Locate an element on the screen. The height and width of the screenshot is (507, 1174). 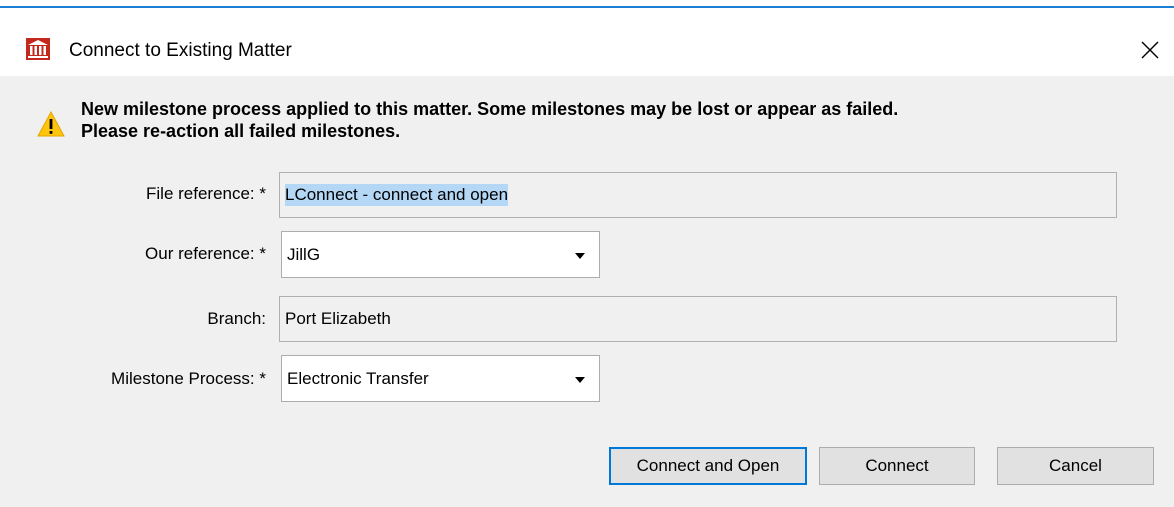
milestone-process-dropdown: Electronic Transfer is located at coordinates (440, 378).